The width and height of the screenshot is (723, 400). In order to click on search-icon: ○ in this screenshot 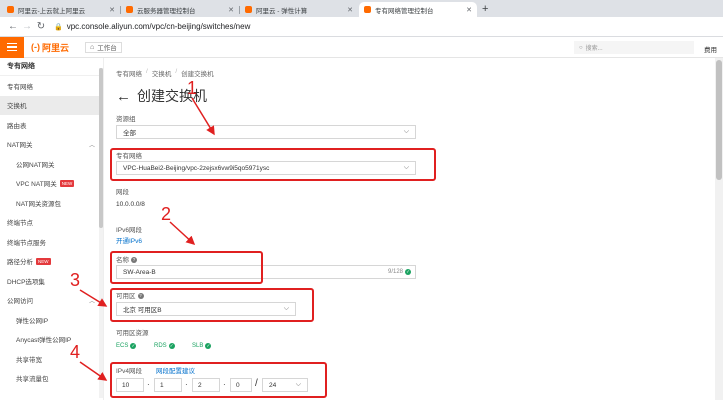, I will do `click(581, 47)`.